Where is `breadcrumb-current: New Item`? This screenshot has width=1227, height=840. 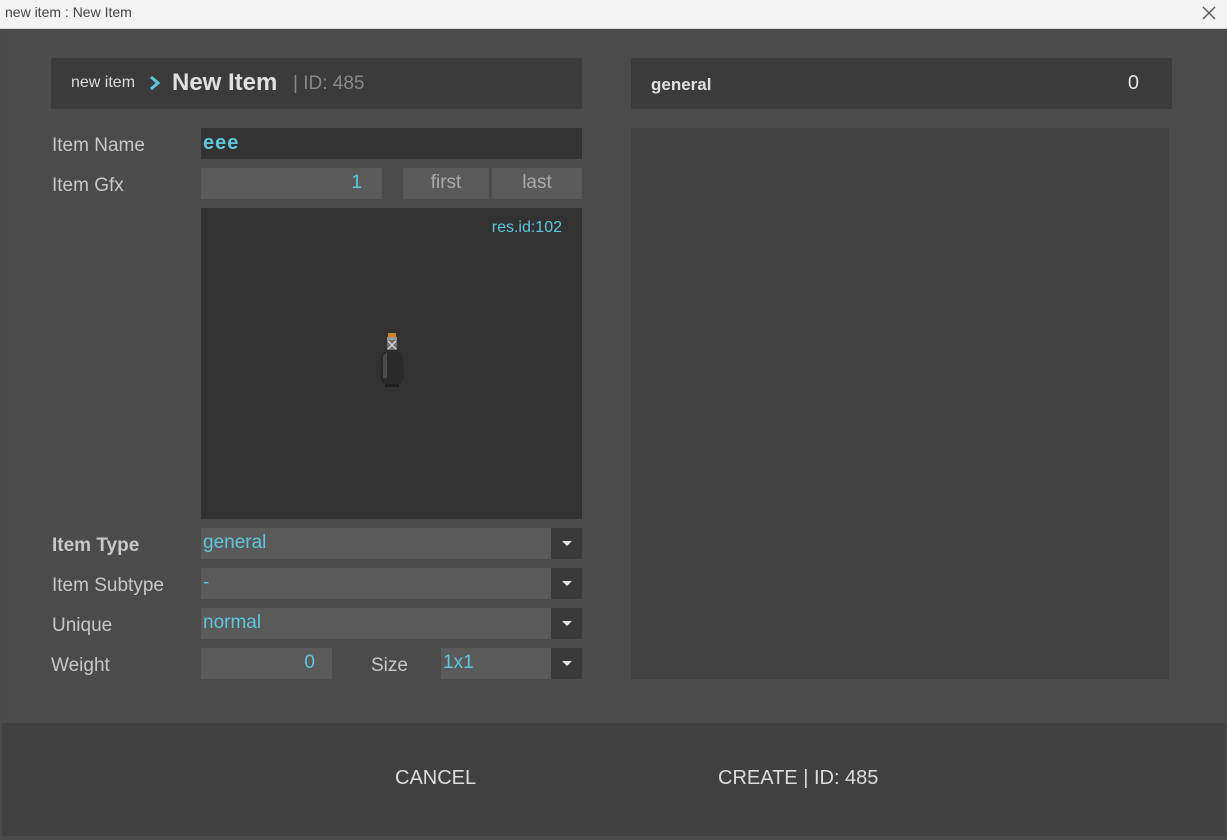 breadcrumb-current: New Item is located at coordinates (225, 82).